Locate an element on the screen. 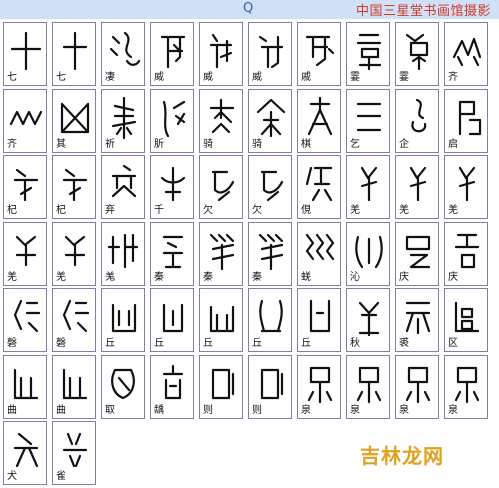 The image size is (499, 488). character-cell: 乞 is located at coordinates (368, 120).